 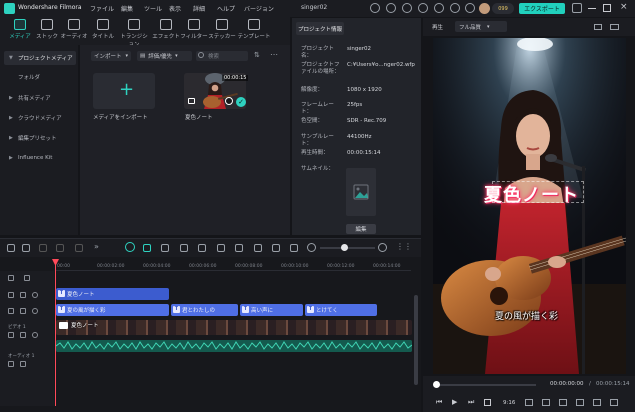 I want to click on safe-zone-icon, so click(x=546, y=402).